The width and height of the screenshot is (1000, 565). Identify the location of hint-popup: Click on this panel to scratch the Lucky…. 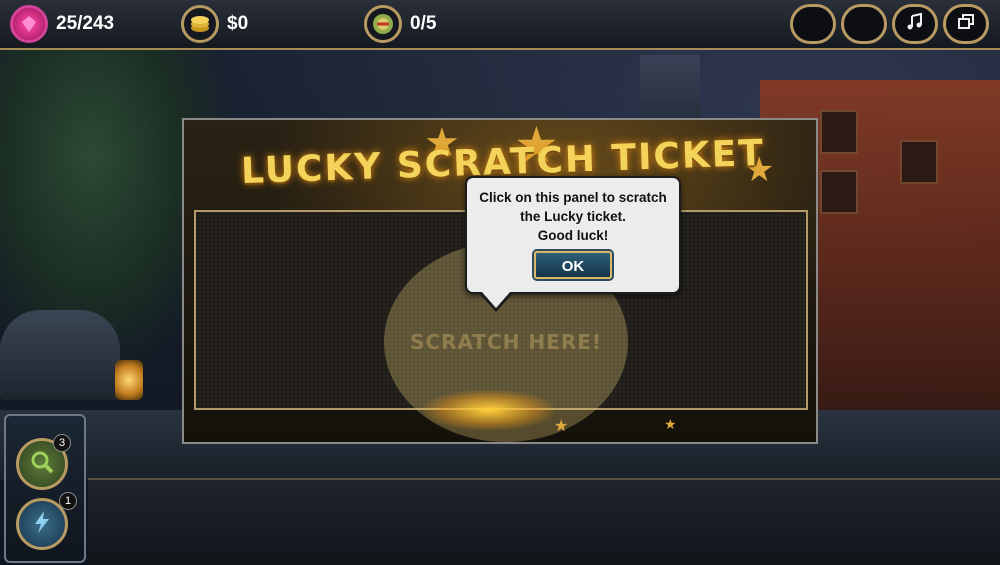
(573, 235).